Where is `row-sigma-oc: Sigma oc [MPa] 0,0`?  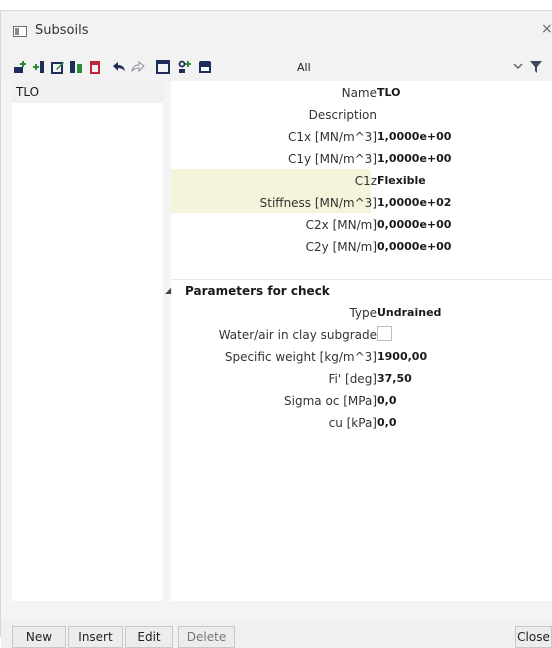
row-sigma-oc: Sigma oc [MPa] 0,0 is located at coordinates (361, 400).